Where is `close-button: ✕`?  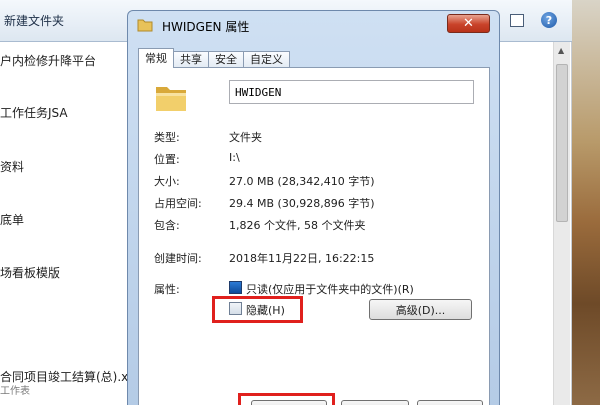
close-button: ✕ is located at coordinates (468, 23).